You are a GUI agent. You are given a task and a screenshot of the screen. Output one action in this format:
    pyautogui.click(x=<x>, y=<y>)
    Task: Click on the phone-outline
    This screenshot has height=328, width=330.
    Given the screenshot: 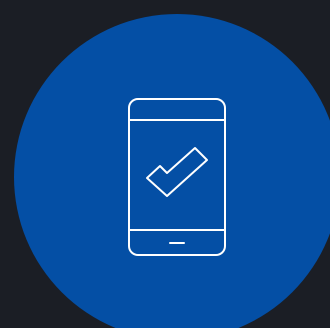 What is the action you would take?
    pyautogui.click(x=177, y=177)
    